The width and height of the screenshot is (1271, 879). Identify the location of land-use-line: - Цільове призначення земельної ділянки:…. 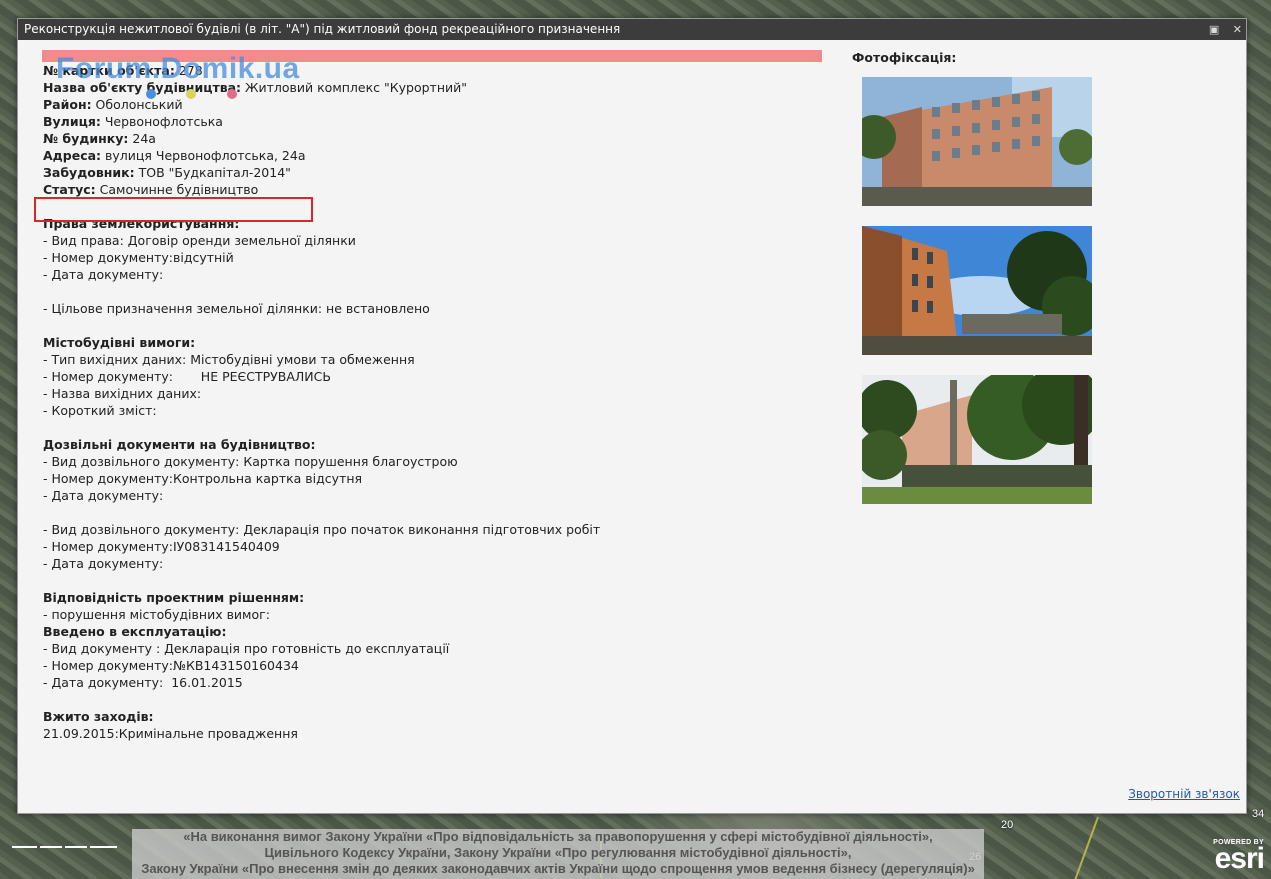
(236, 308).